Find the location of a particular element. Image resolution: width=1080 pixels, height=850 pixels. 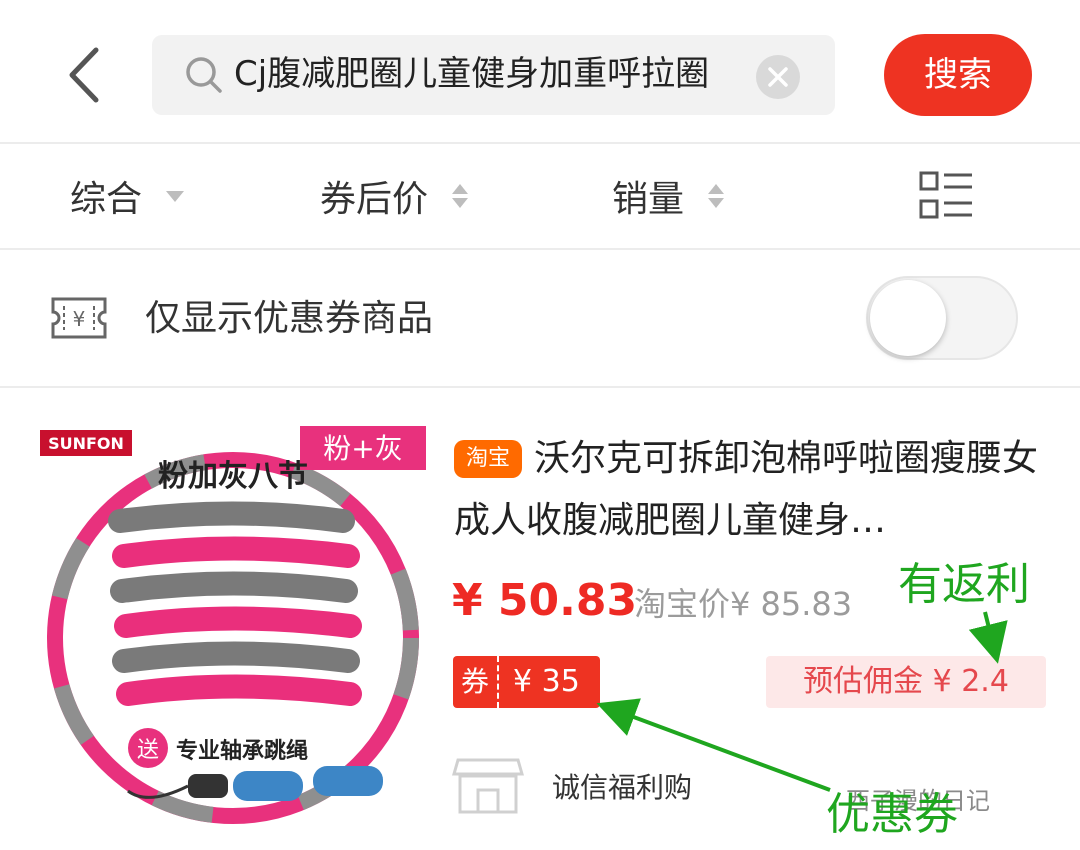

sort-coupon-price: 券后价 is located at coordinates (394, 196).